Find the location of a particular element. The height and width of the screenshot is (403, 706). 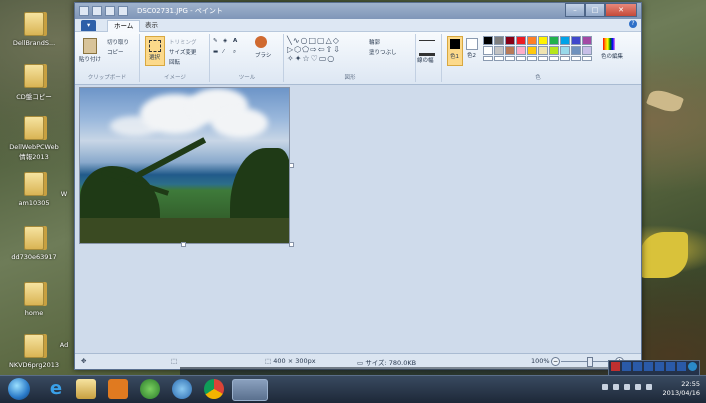

maximize-button: □ is located at coordinates (595, 10).